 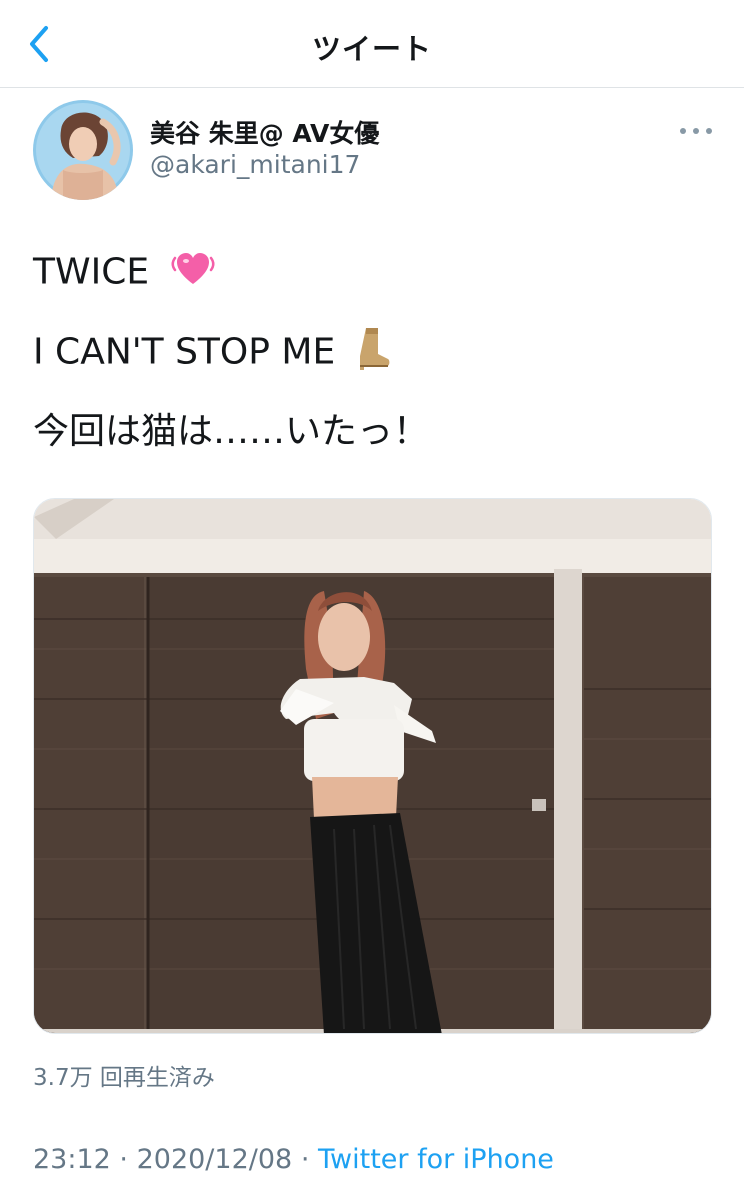 I want to click on tweet-text-line: I CAN'T STOP ME, so click(x=212, y=353).